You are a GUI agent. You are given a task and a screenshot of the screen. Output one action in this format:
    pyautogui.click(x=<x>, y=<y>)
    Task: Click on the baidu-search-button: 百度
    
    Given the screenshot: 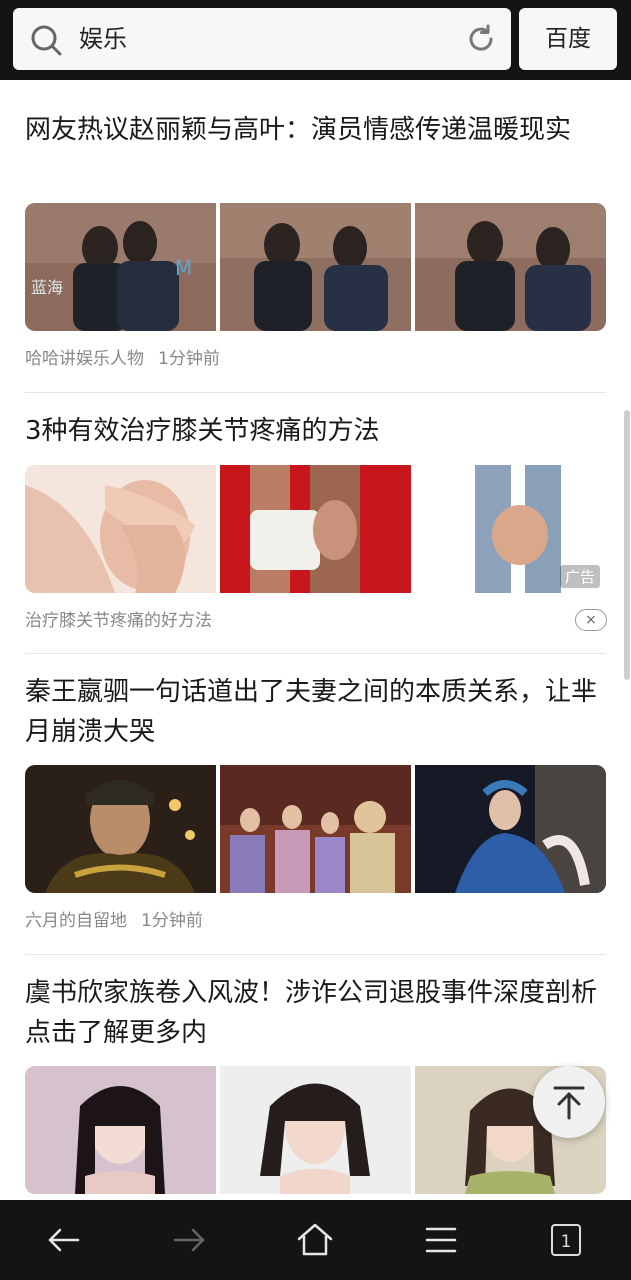 What is the action you would take?
    pyautogui.click(x=568, y=39)
    